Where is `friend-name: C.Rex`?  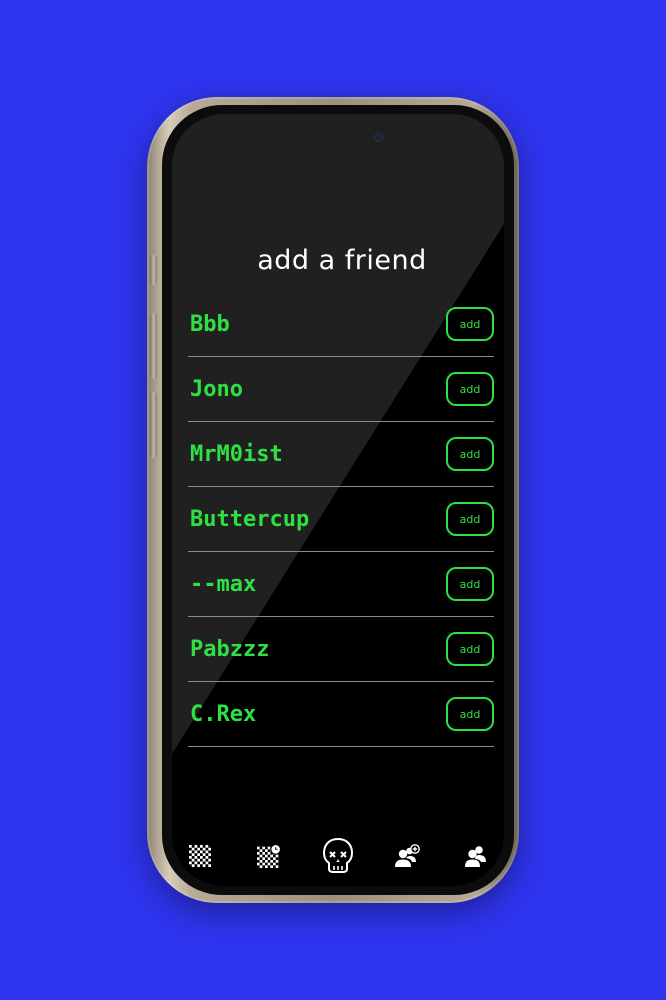 friend-name: C.Rex is located at coordinates (223, 714).